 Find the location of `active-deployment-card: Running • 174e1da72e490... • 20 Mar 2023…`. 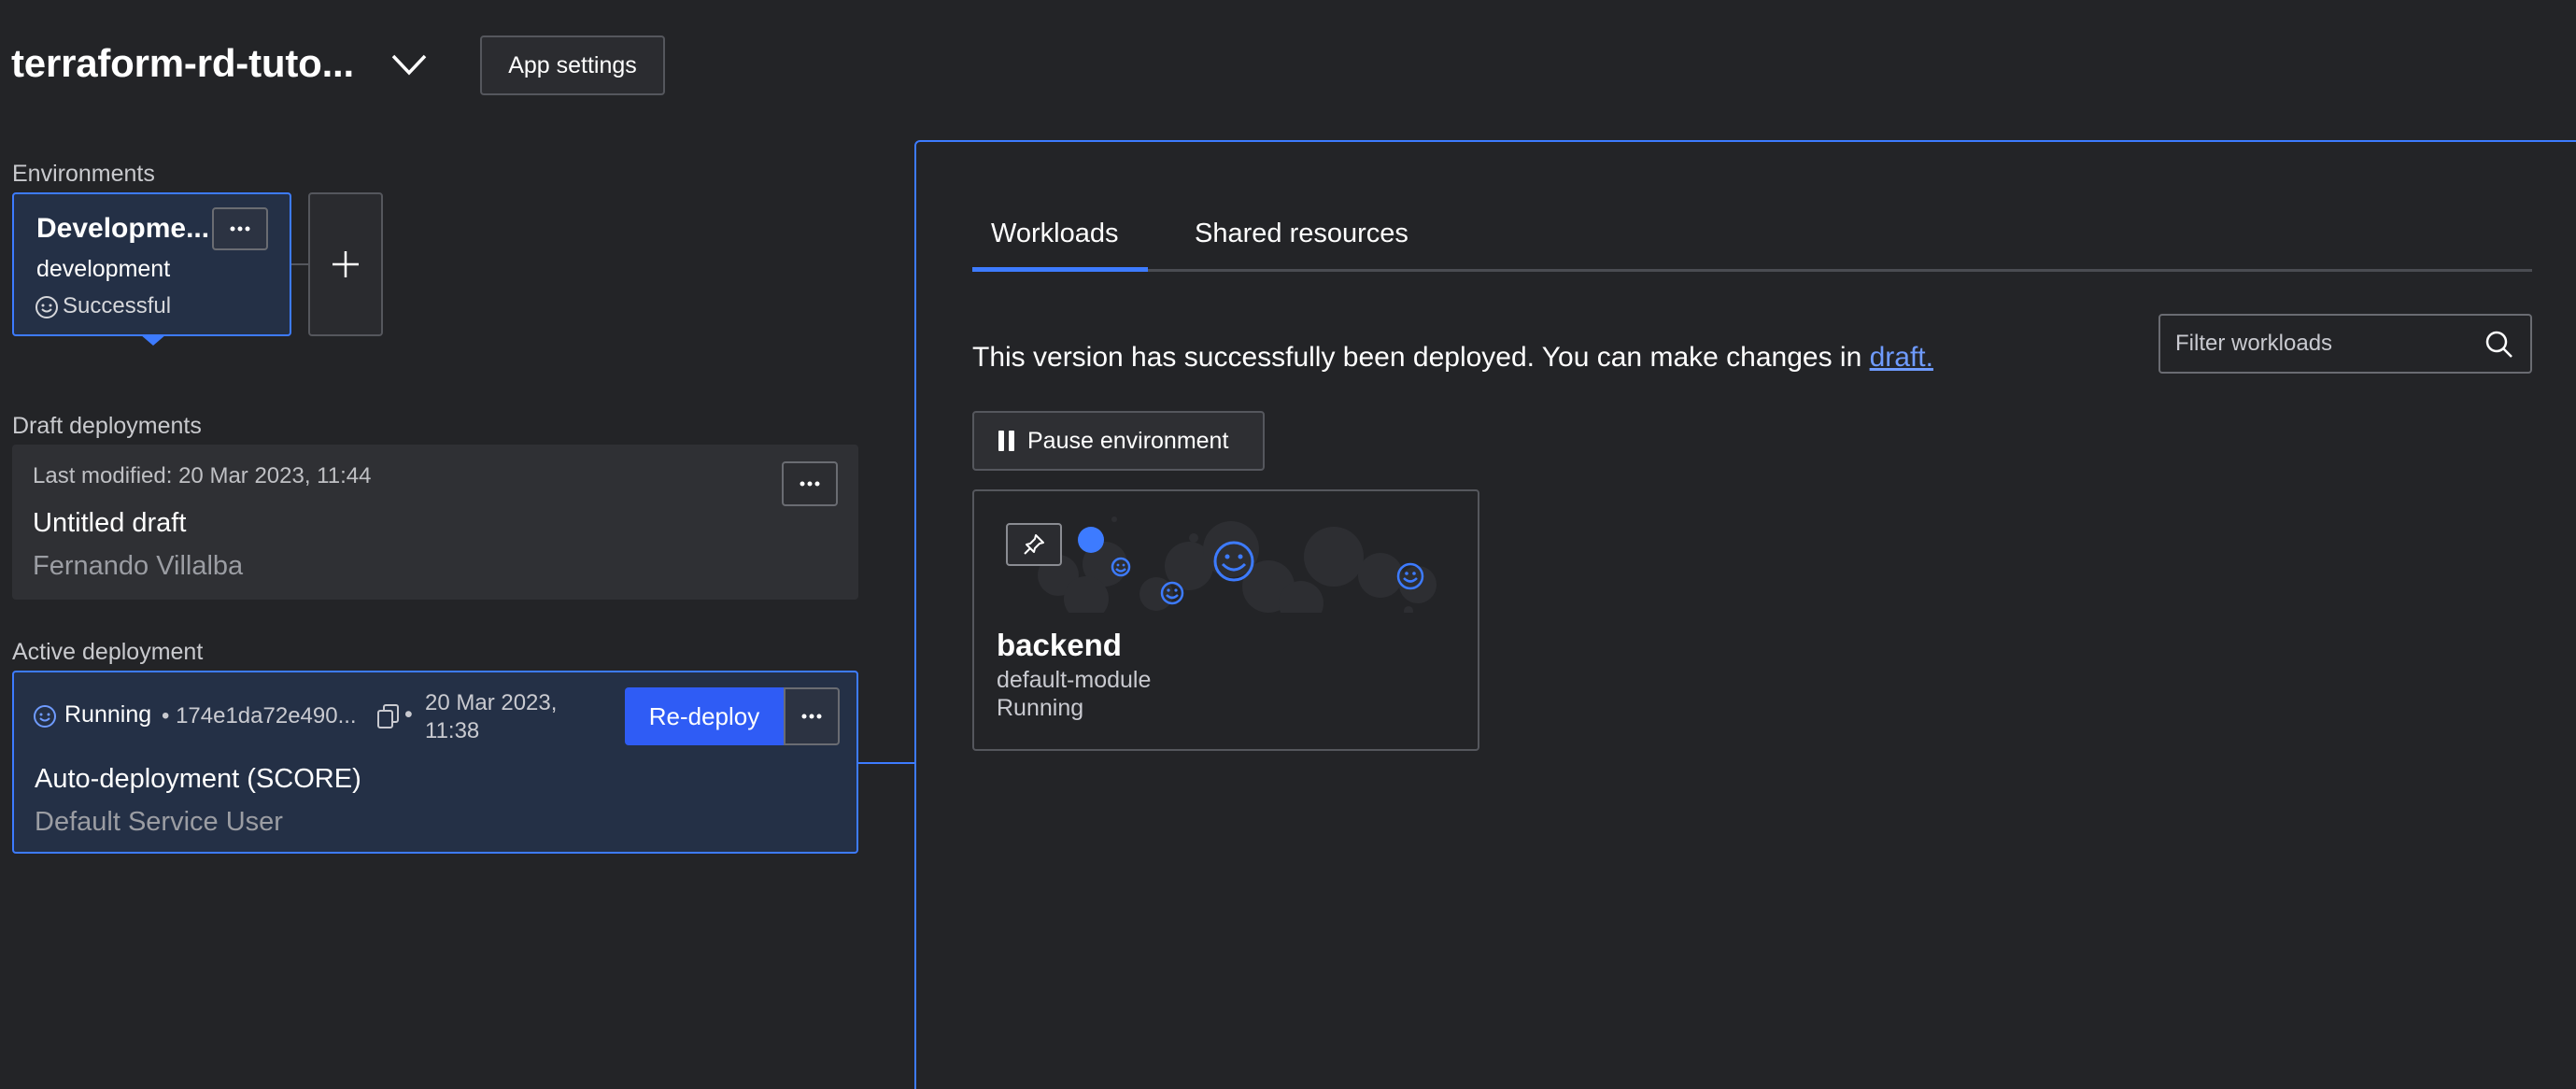

active-deployment-card: Running • 174e1da72e490... • 20 Mar 2023… is located at coordinates (435, 762).